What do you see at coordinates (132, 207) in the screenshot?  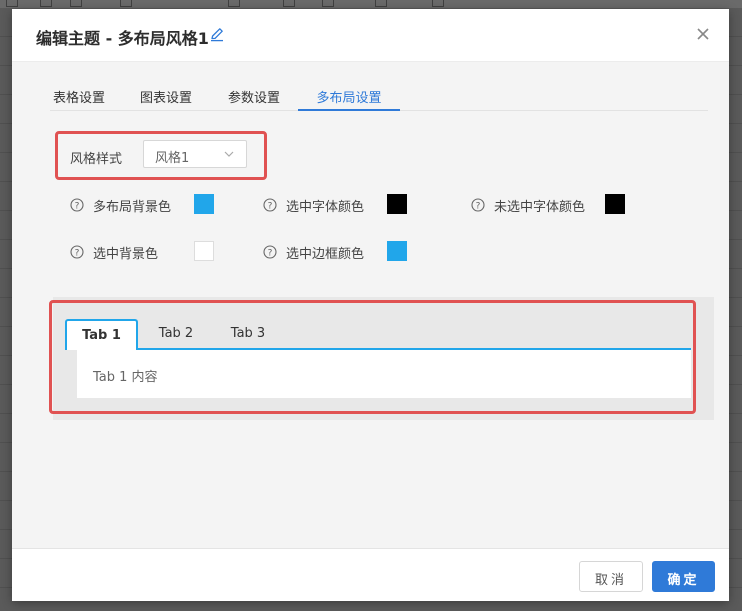 I see `prop-label: 多布局背景色` at bounding box center [132, 207].